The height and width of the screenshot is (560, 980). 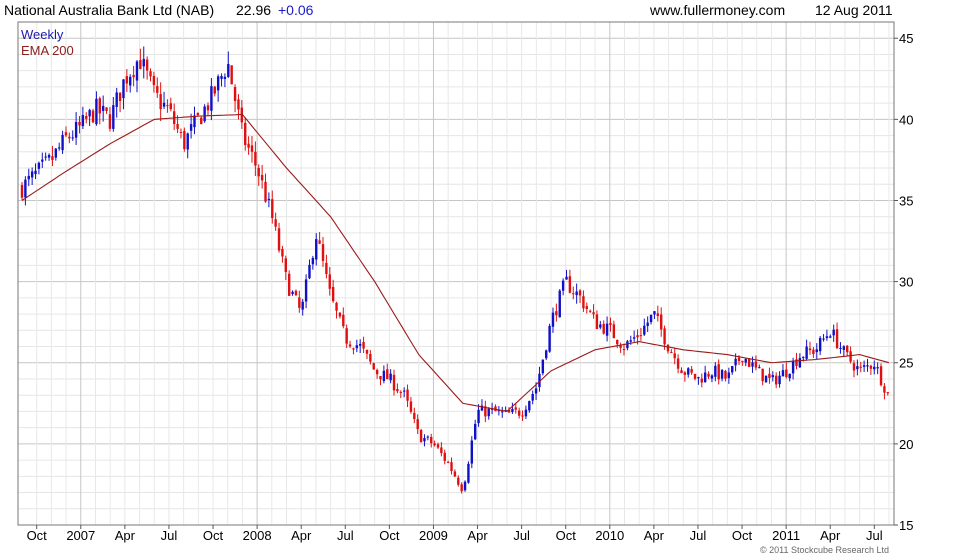 What do you see at coordinates (906, 282) in the screenshot?
I see `y-tick-label: 30` at bounding box center [906, 282].